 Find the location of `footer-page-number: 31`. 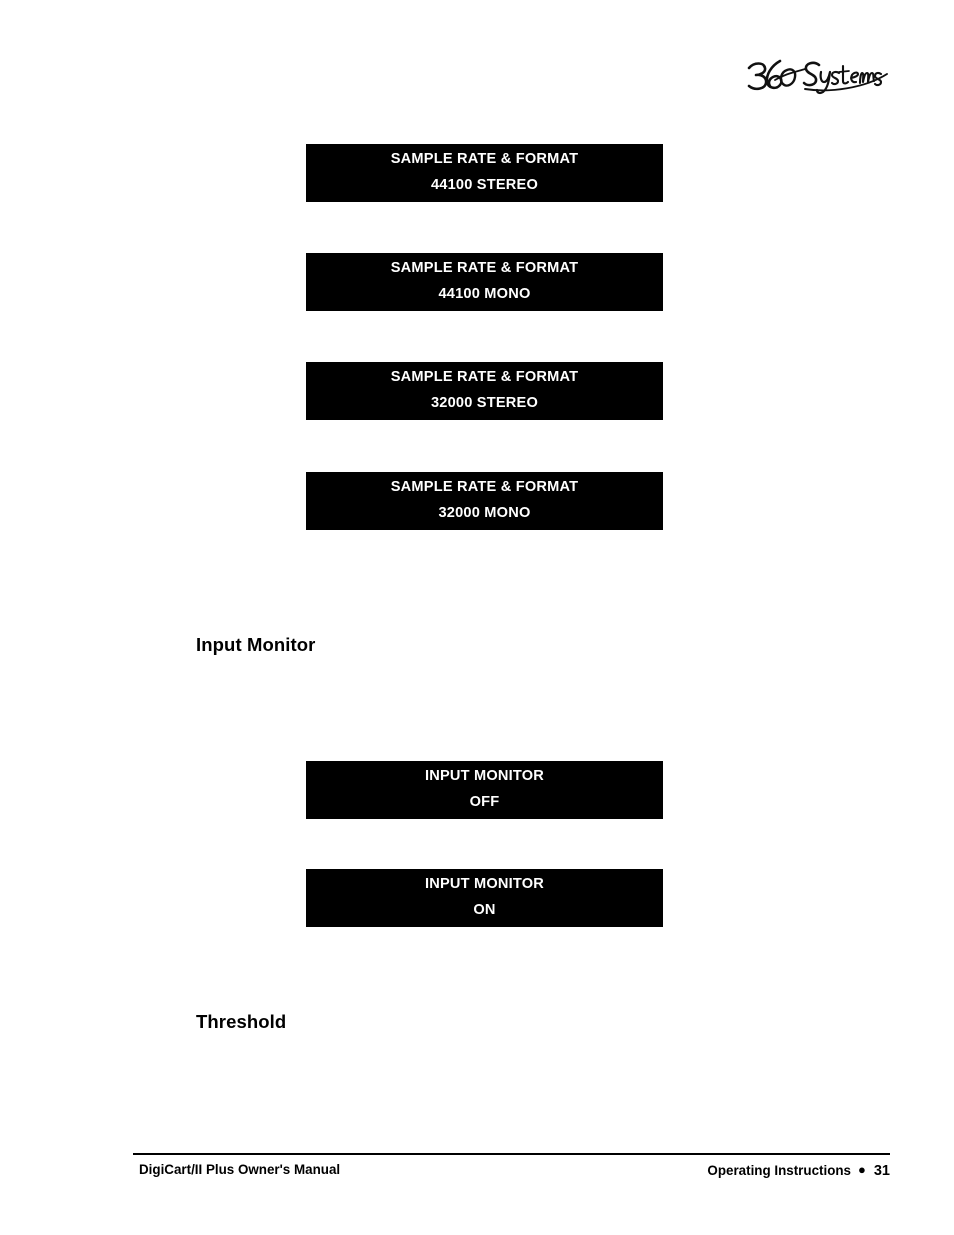

footer-page-number: 31 is located at coordinates (881, 1171).